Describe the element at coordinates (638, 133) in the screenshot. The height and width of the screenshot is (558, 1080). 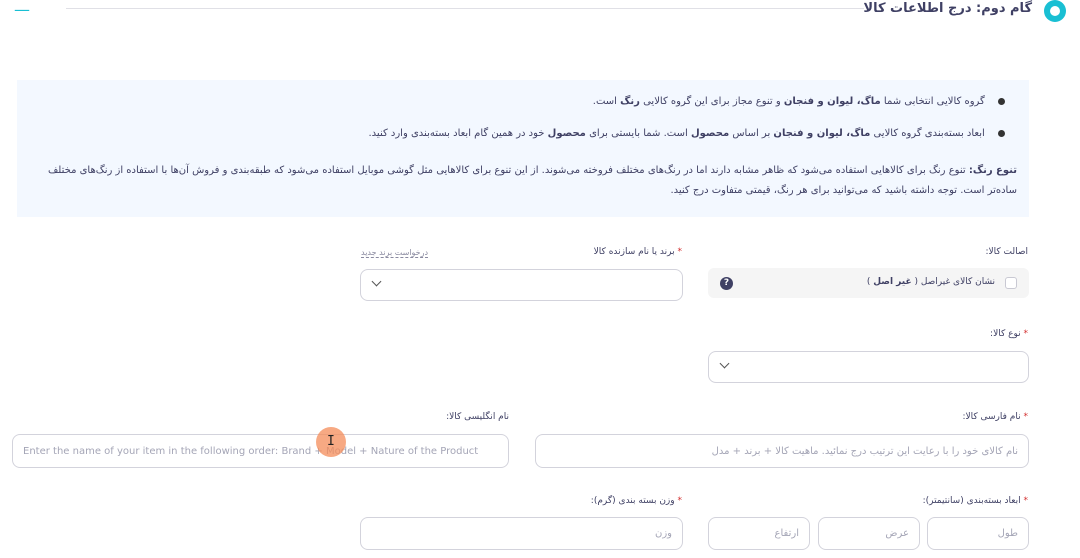
I see `bullet2-mid2: است. شما بایستی برای` at that location.